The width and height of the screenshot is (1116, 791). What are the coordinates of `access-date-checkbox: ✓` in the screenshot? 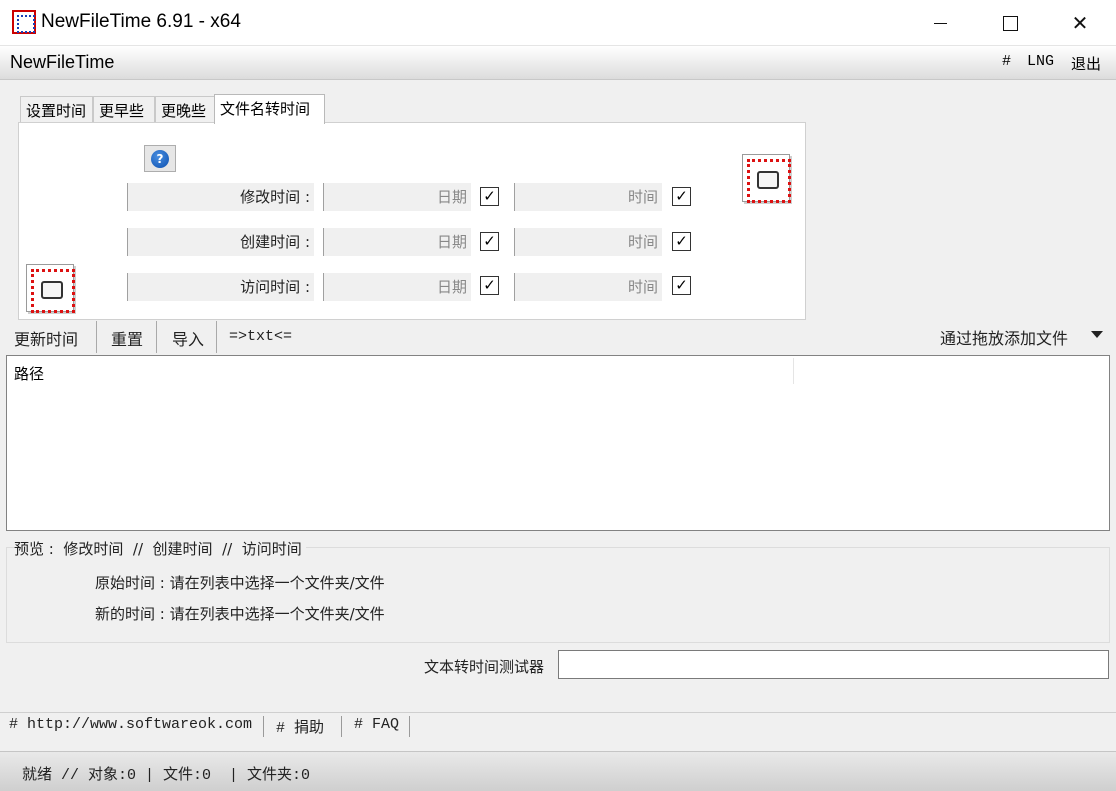 It's located at (489, 285).